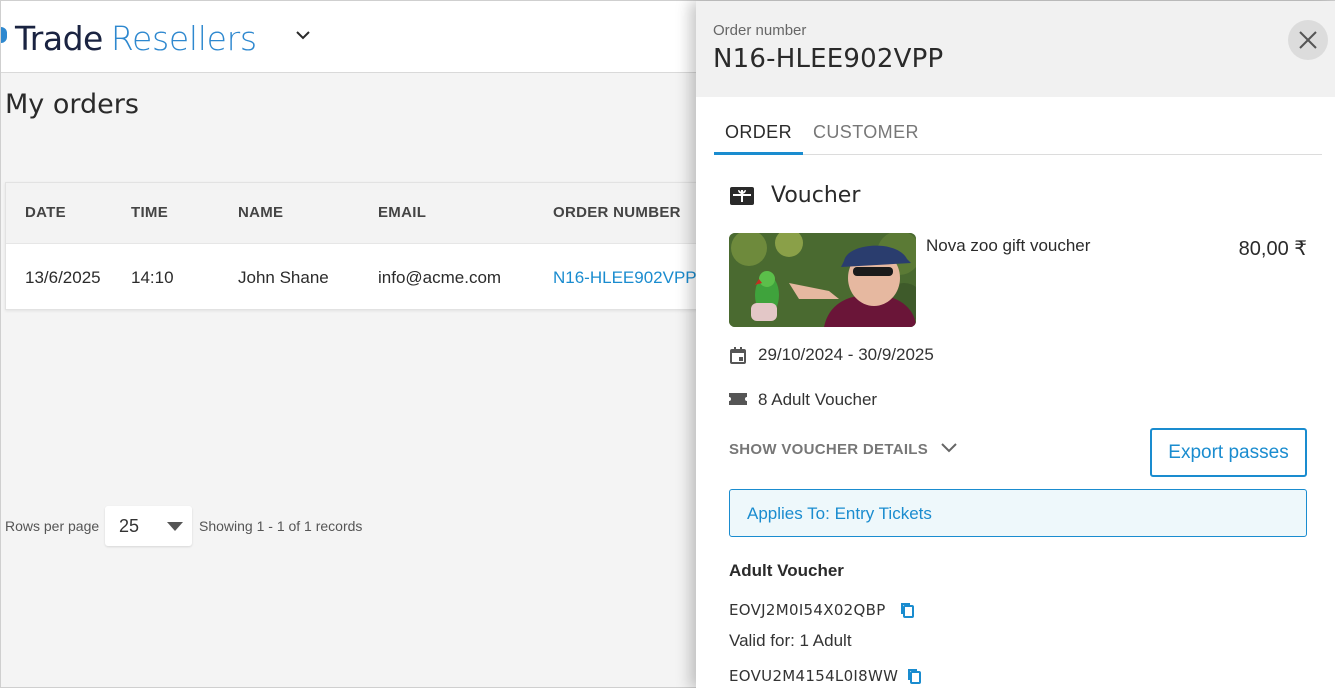 This screenshot has height=688, width=1335. I want to click on product-price: 80,00 ₹, so click(1272, 249).